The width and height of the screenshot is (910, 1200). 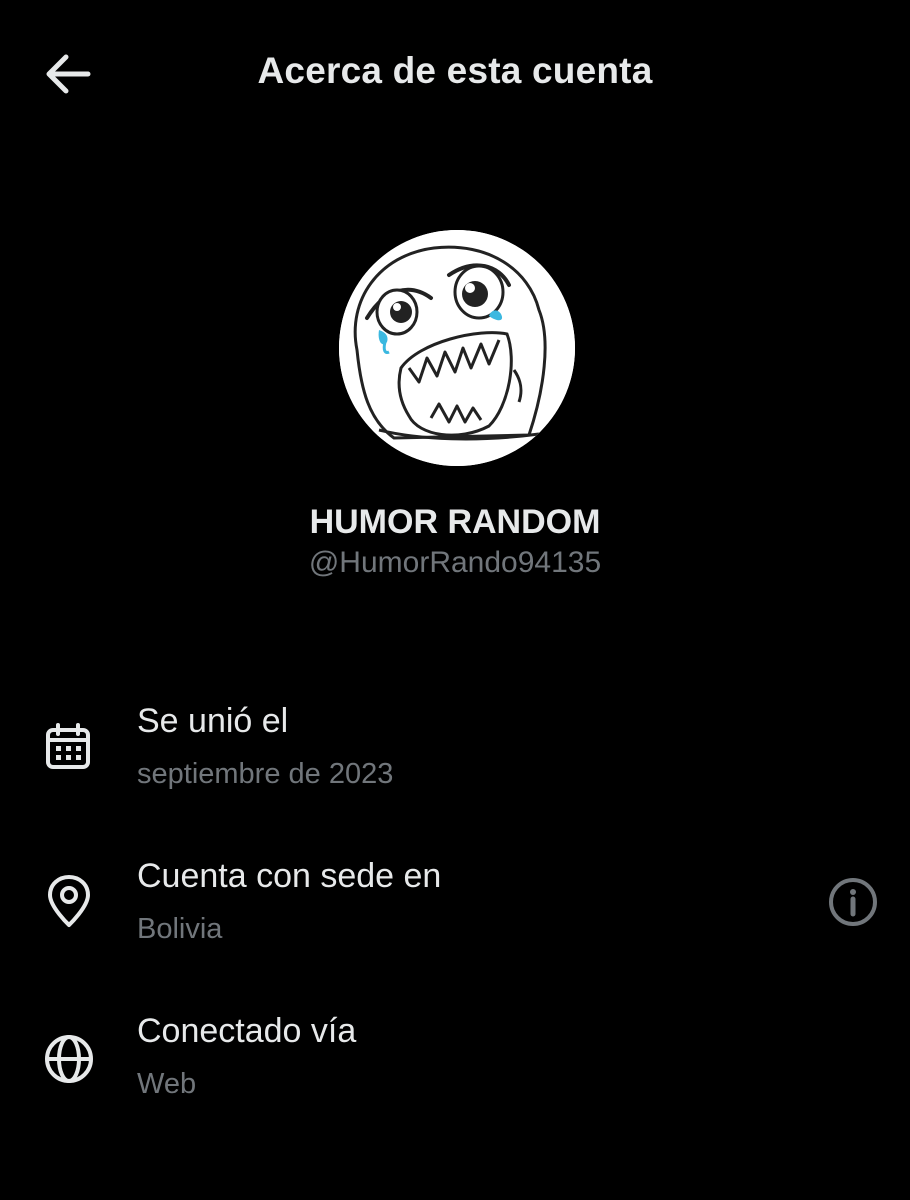 I want to click on profile-name: HUMOR RANDOM, so click(x=455, y=522).